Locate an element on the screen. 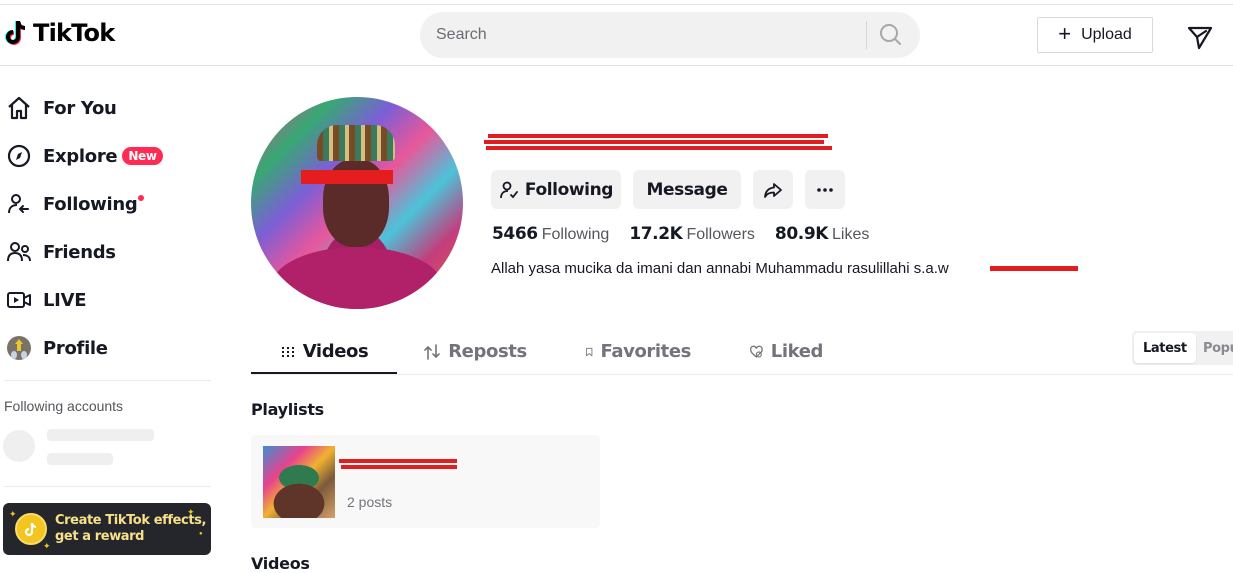 This screenshot has width=1233, height=573. heart-lock-icon is located at coordinates (756, 351).